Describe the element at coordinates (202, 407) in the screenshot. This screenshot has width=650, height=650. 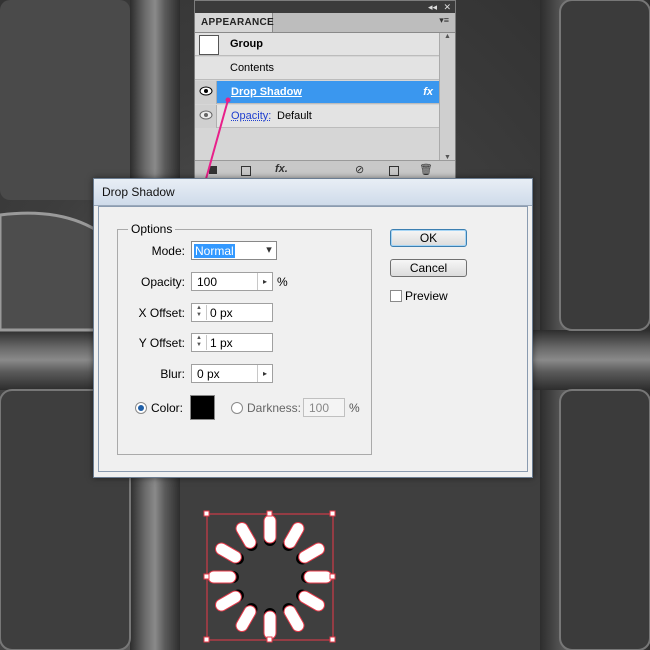
I see `shadow-color-swatch` at that location.